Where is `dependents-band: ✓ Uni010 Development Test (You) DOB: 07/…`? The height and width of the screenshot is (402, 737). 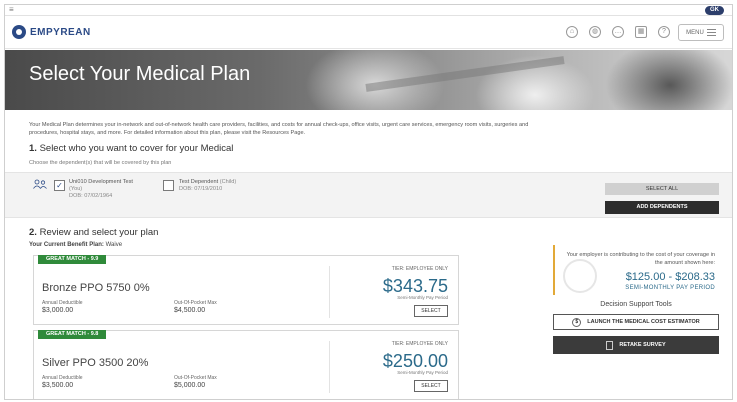 dependents-band: ✓ Uni010 Development Test (You) DOB: 07/… is located at coordinates (368, 195).